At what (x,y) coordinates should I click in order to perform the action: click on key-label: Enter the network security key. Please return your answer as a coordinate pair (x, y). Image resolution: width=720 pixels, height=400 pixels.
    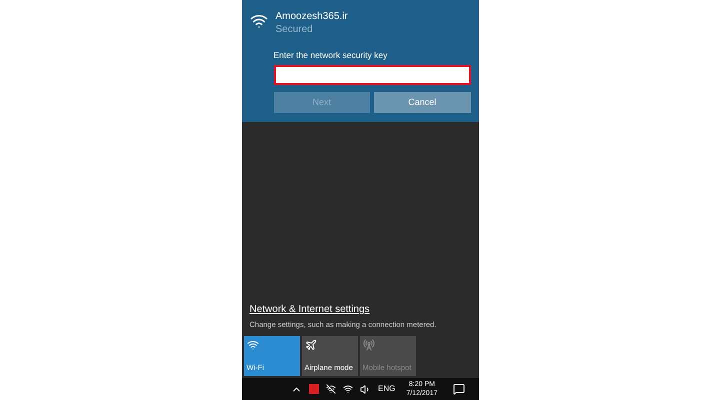
    Looking at the image, I should click on (331, 55).